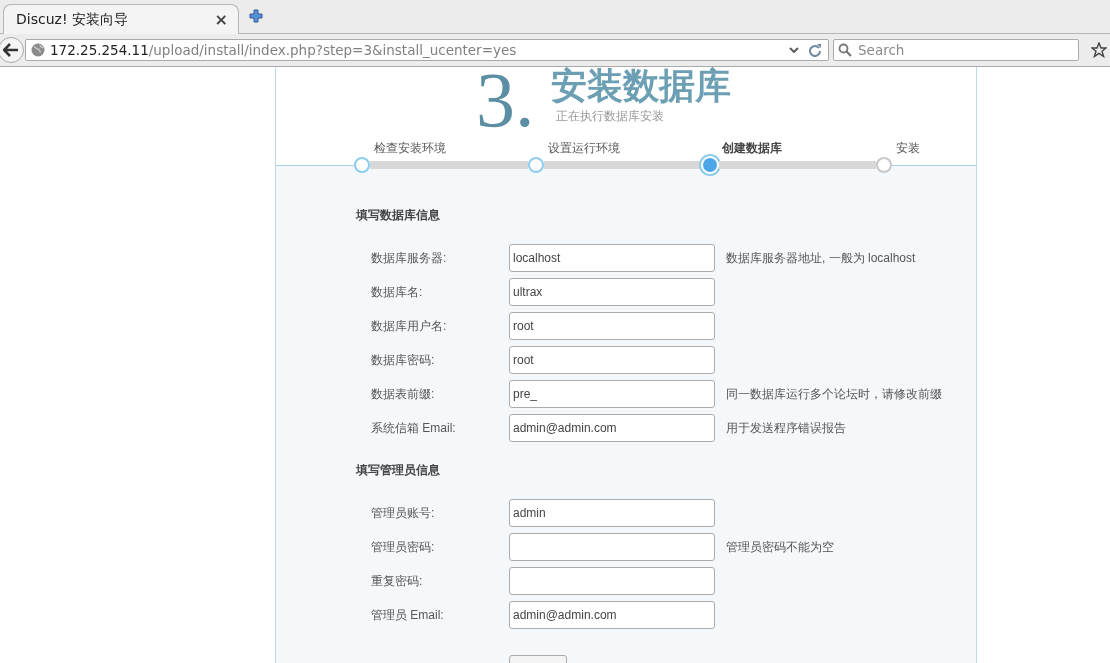 The width and height of the screenshot is (1110, 663). What do you see at coordinates (414, 428) in the screenshot?
I see `field-label: 系统信箱 Email:` at bounding box center [414, 428].